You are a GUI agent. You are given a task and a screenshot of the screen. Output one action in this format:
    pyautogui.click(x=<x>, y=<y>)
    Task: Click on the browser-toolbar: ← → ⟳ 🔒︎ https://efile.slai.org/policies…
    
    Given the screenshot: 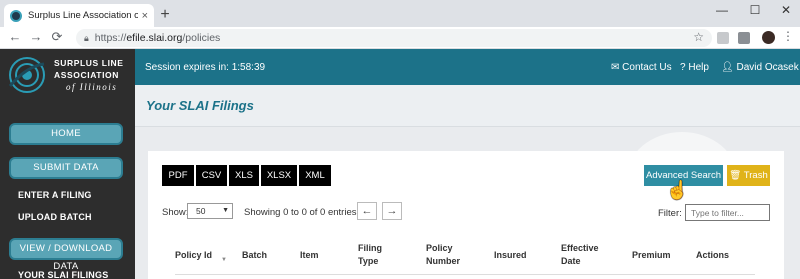 What is the action you would take?
    pyautogui.click(x=400, y=38)
    